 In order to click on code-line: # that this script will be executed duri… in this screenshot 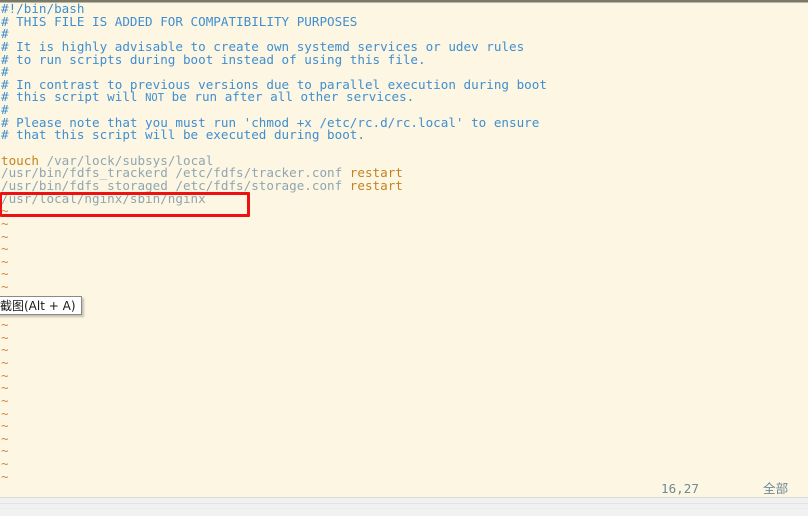, I will do `click(404, 135)`.